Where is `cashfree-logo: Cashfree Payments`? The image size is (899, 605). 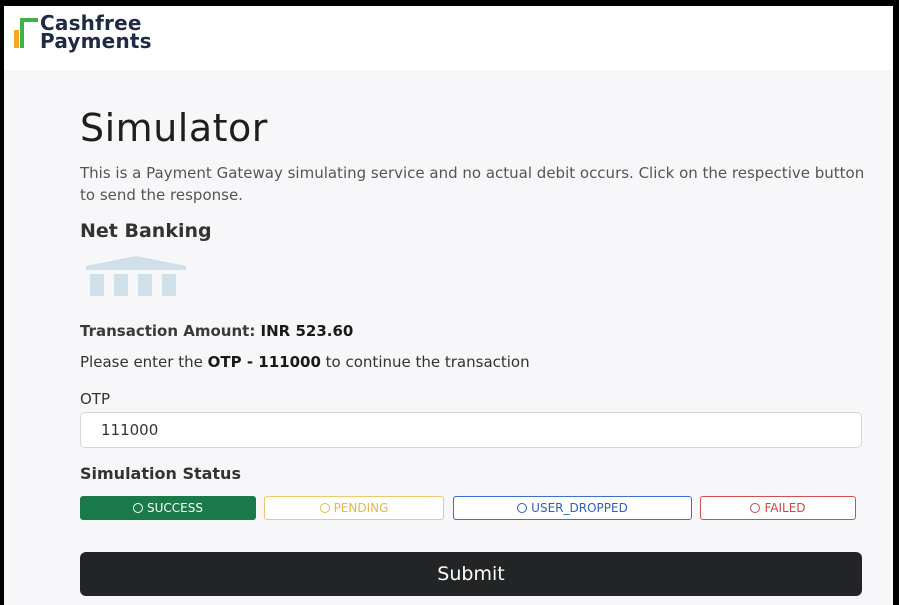
cashfree-logo: Cashfree Payments is located at coordinates (127, 38).